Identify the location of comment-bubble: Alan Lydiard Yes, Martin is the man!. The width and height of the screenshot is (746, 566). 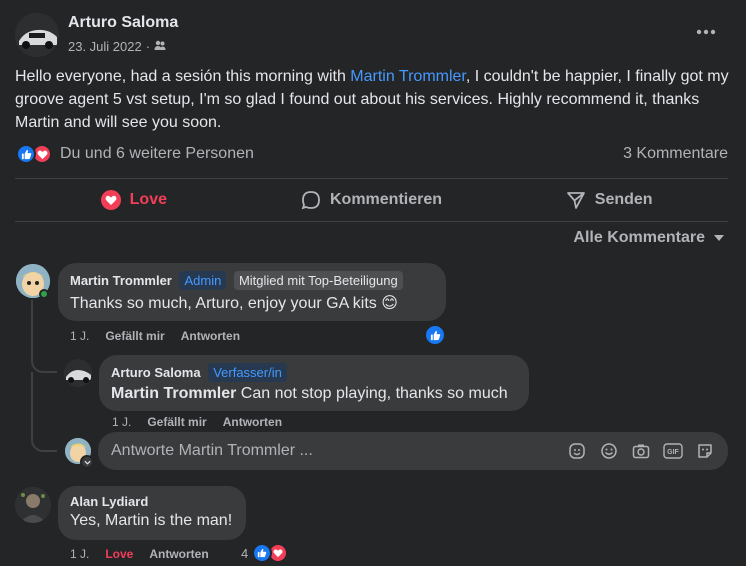
(152, 513).